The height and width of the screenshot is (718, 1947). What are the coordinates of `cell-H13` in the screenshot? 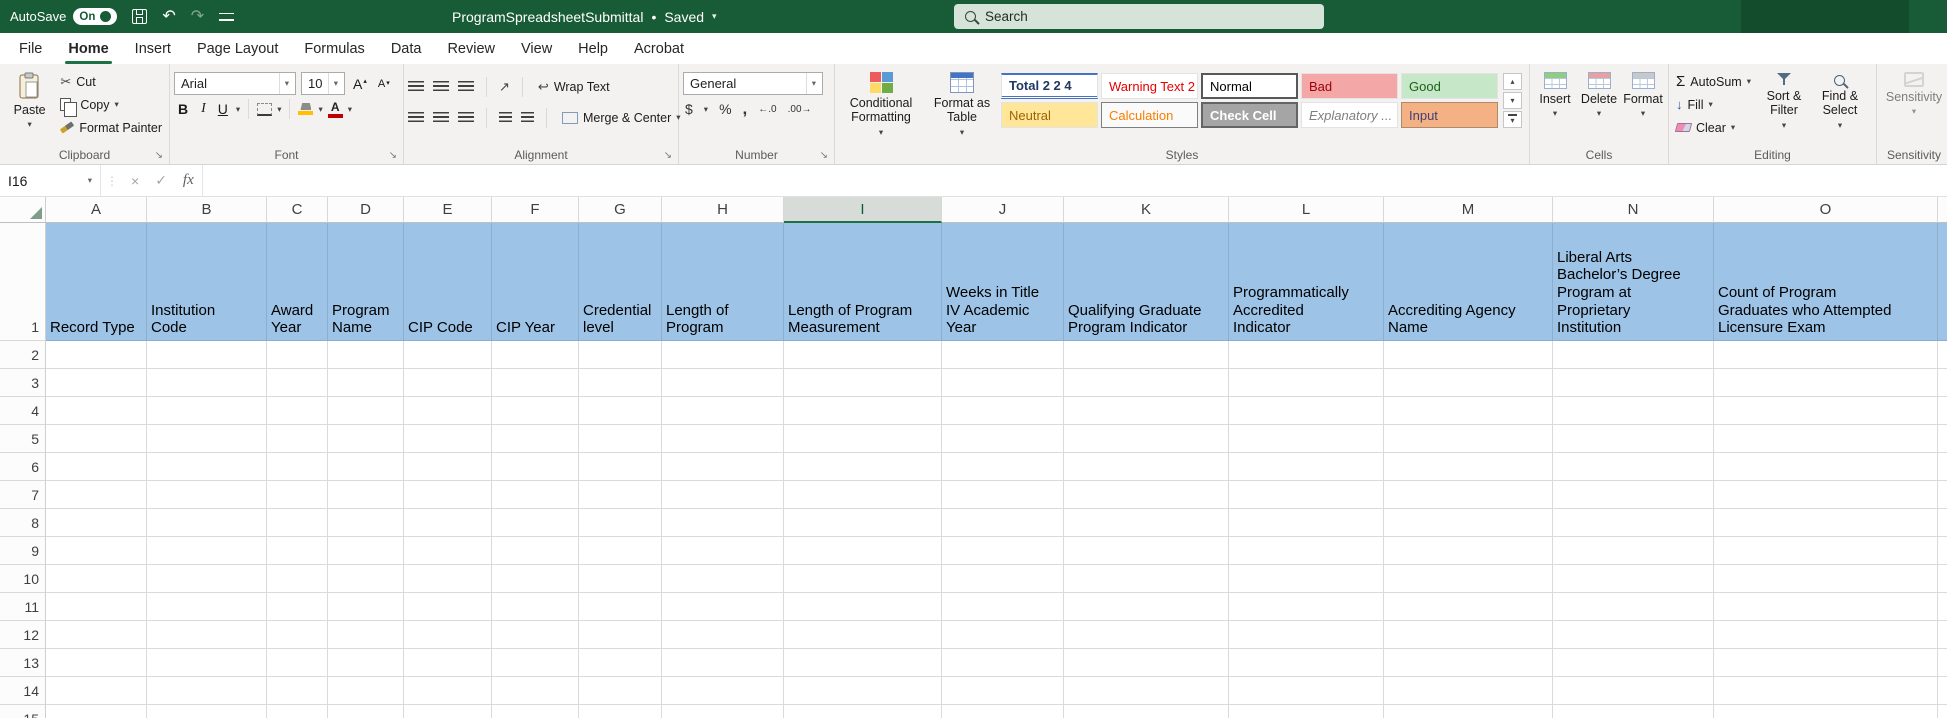 It's located at (723, 663).